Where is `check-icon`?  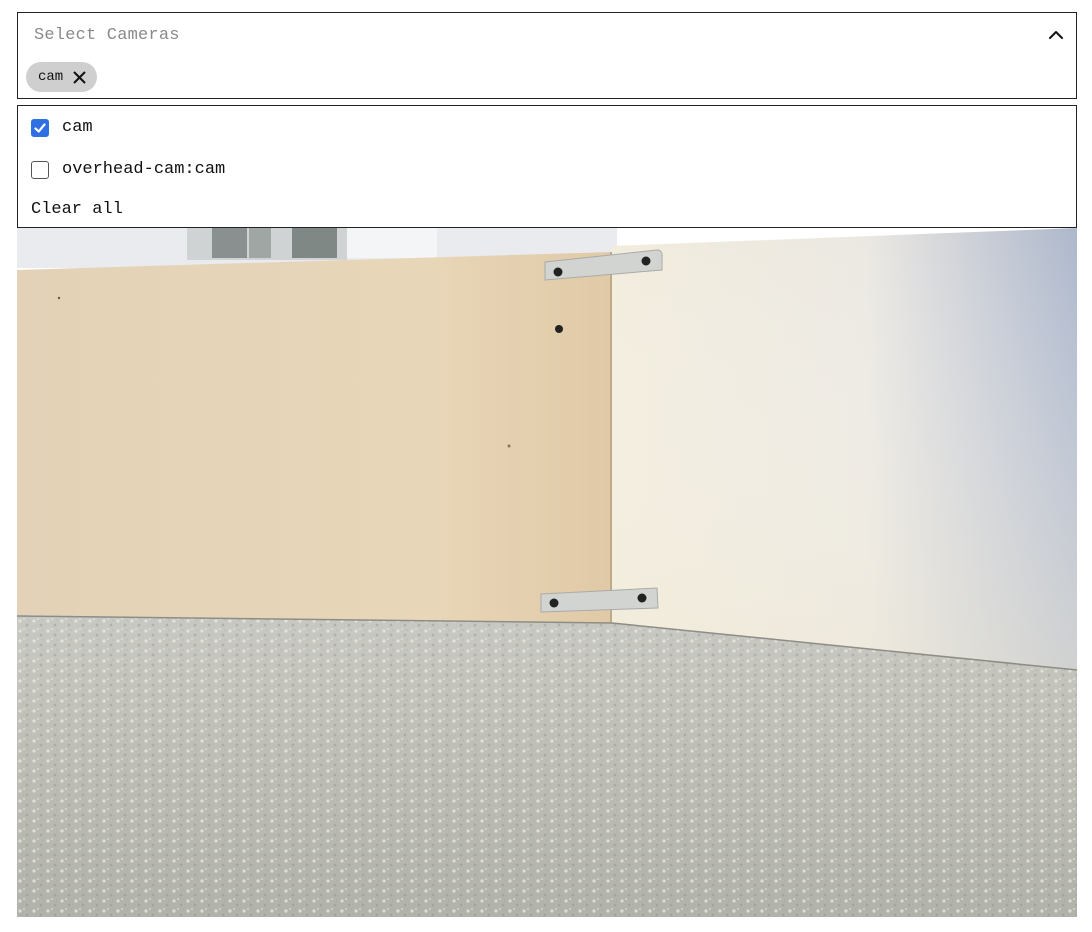
check-icon is located at coordinates (40, 127).